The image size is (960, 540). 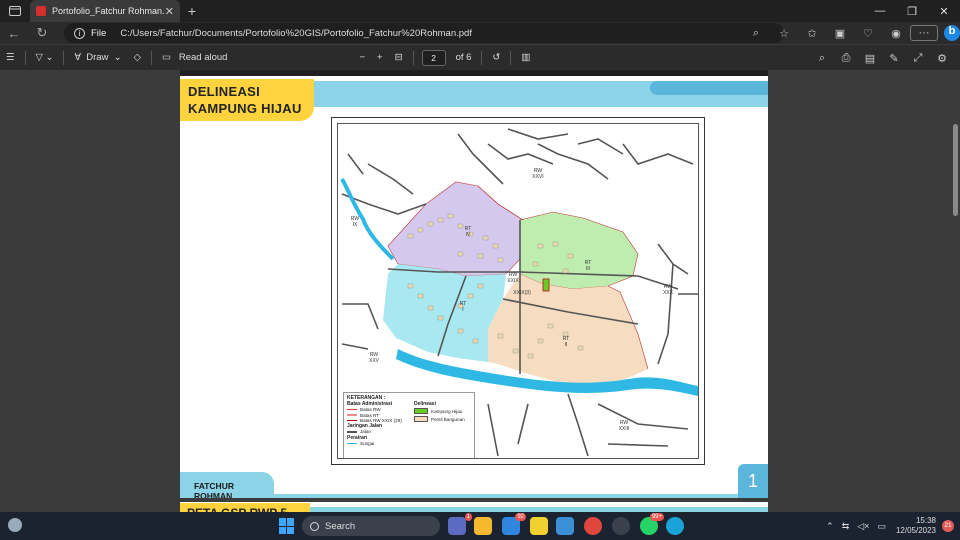 I want to click on draw-icon: ∀, so click(x=80, y=57).